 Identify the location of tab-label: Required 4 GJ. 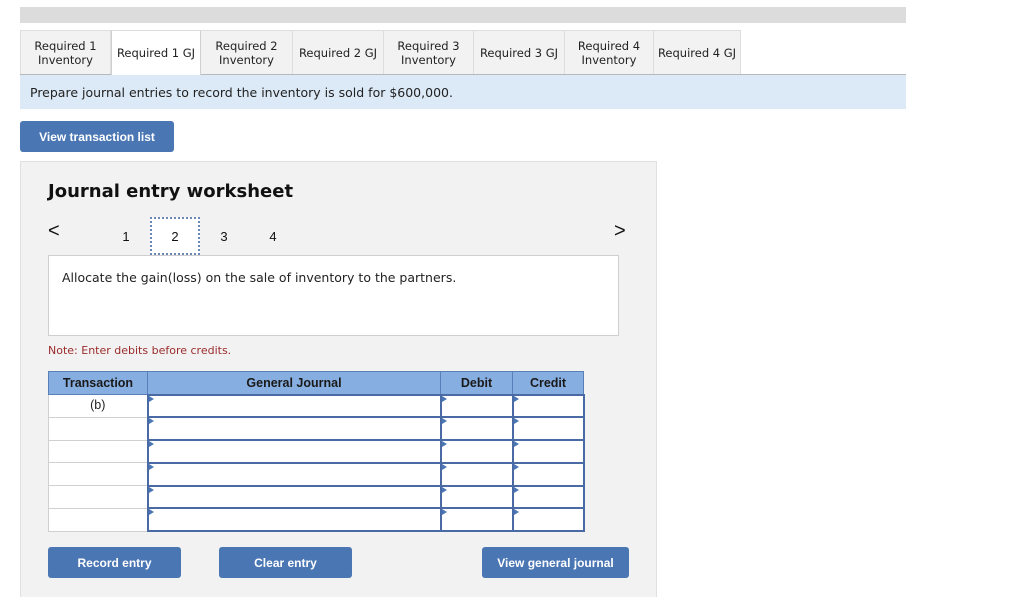
(697, 52).